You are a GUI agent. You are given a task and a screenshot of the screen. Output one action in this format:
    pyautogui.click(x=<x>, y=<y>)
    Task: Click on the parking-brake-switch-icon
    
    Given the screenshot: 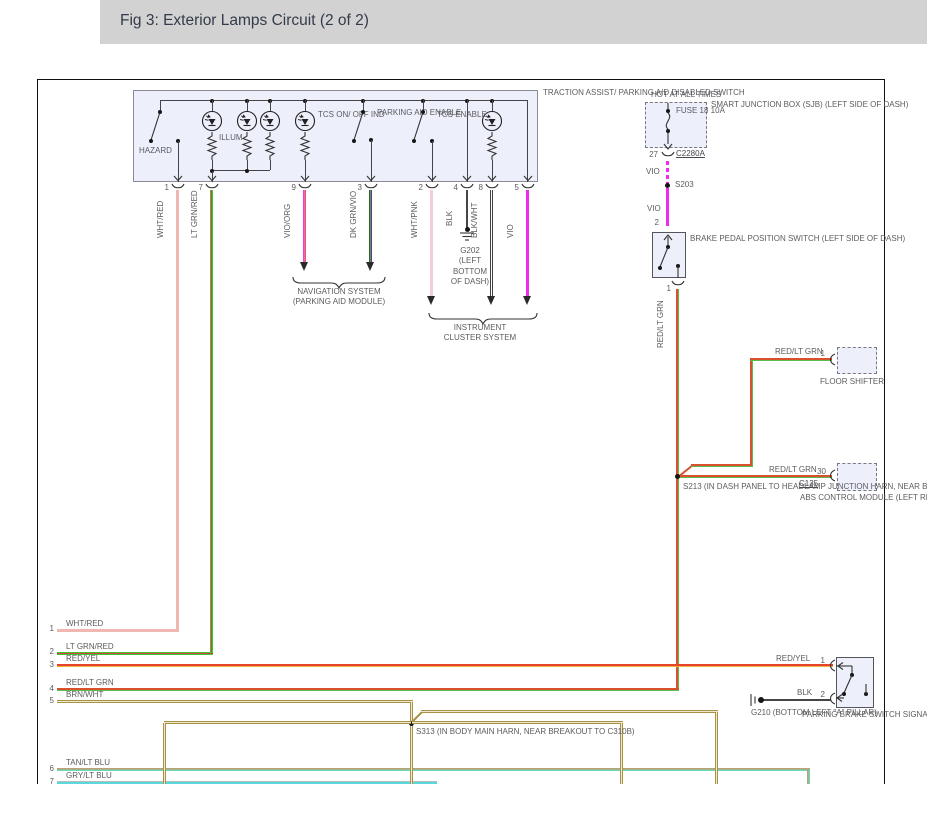 What is the action you would take?
    pyautogui.click(x=852, y=682)
    